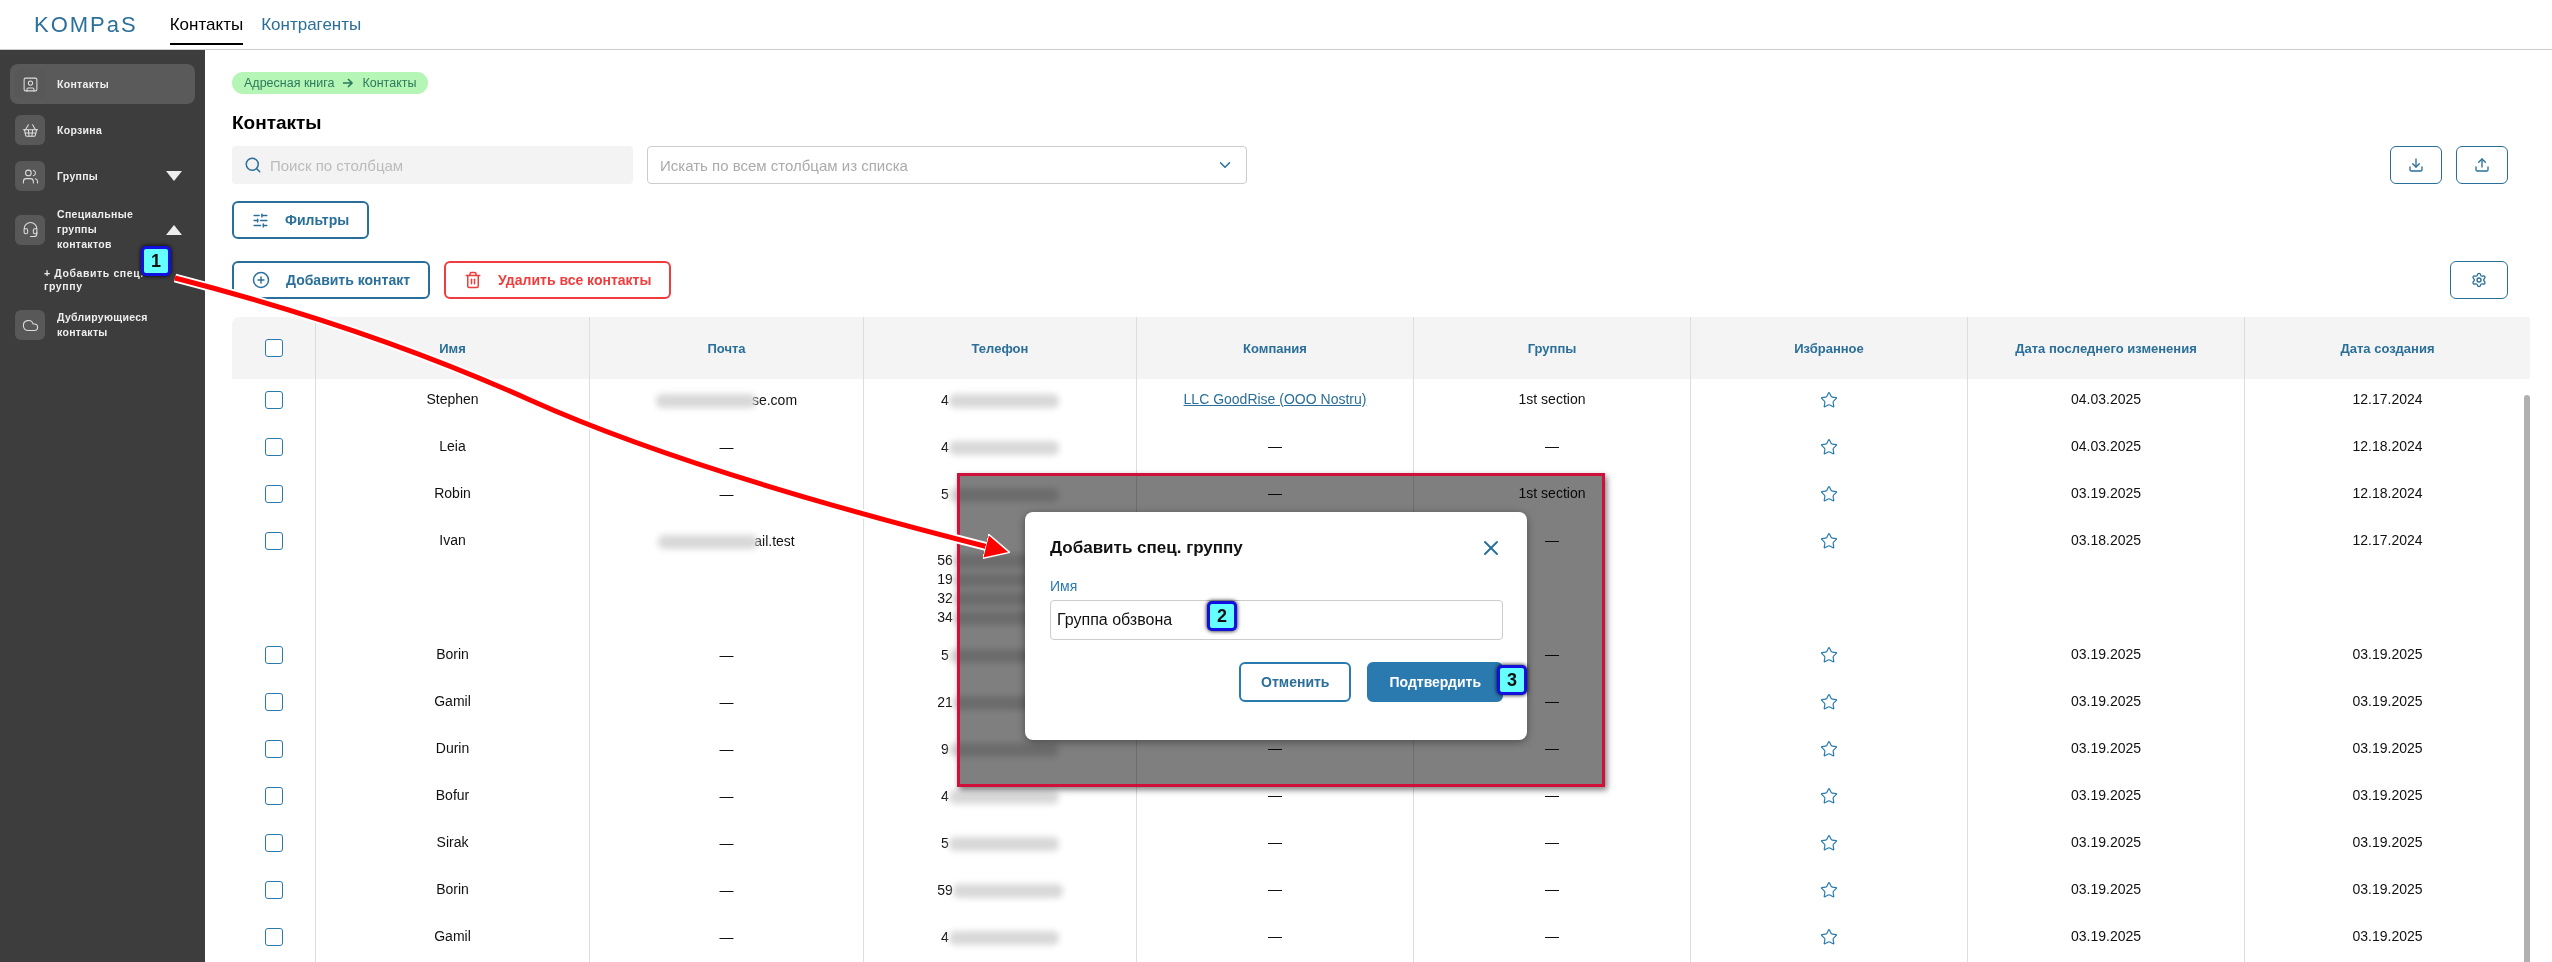 The height and width of the screenshot is (962, 2552). Describe the element at coordinates (1146, 548) in the screenshot. I see `dialog-title: Добавить спец. группу` at that location.